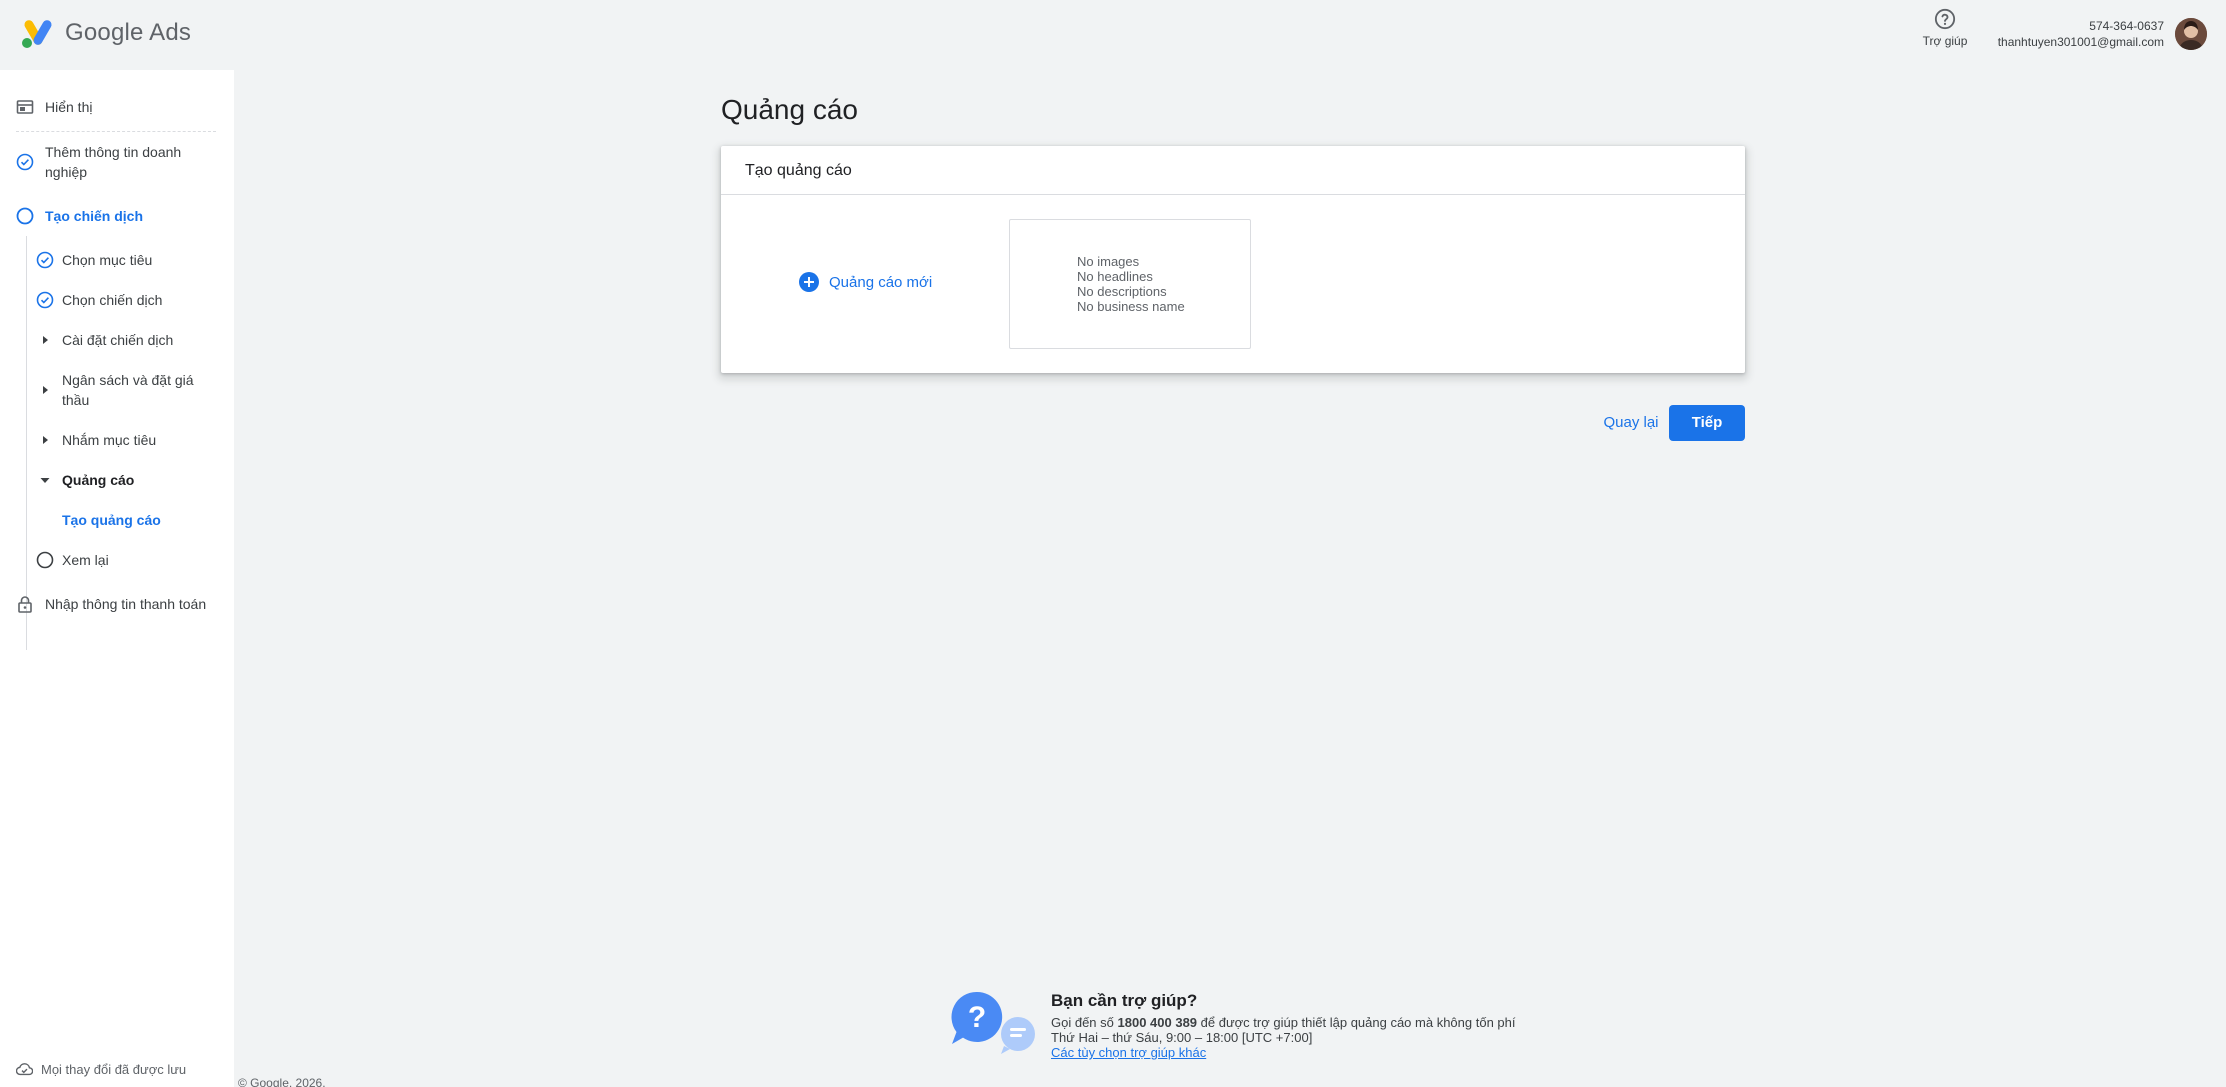  Describe the element at coordinates (809, 282) in the screenshot. I see `add-circle-icon` at that location.